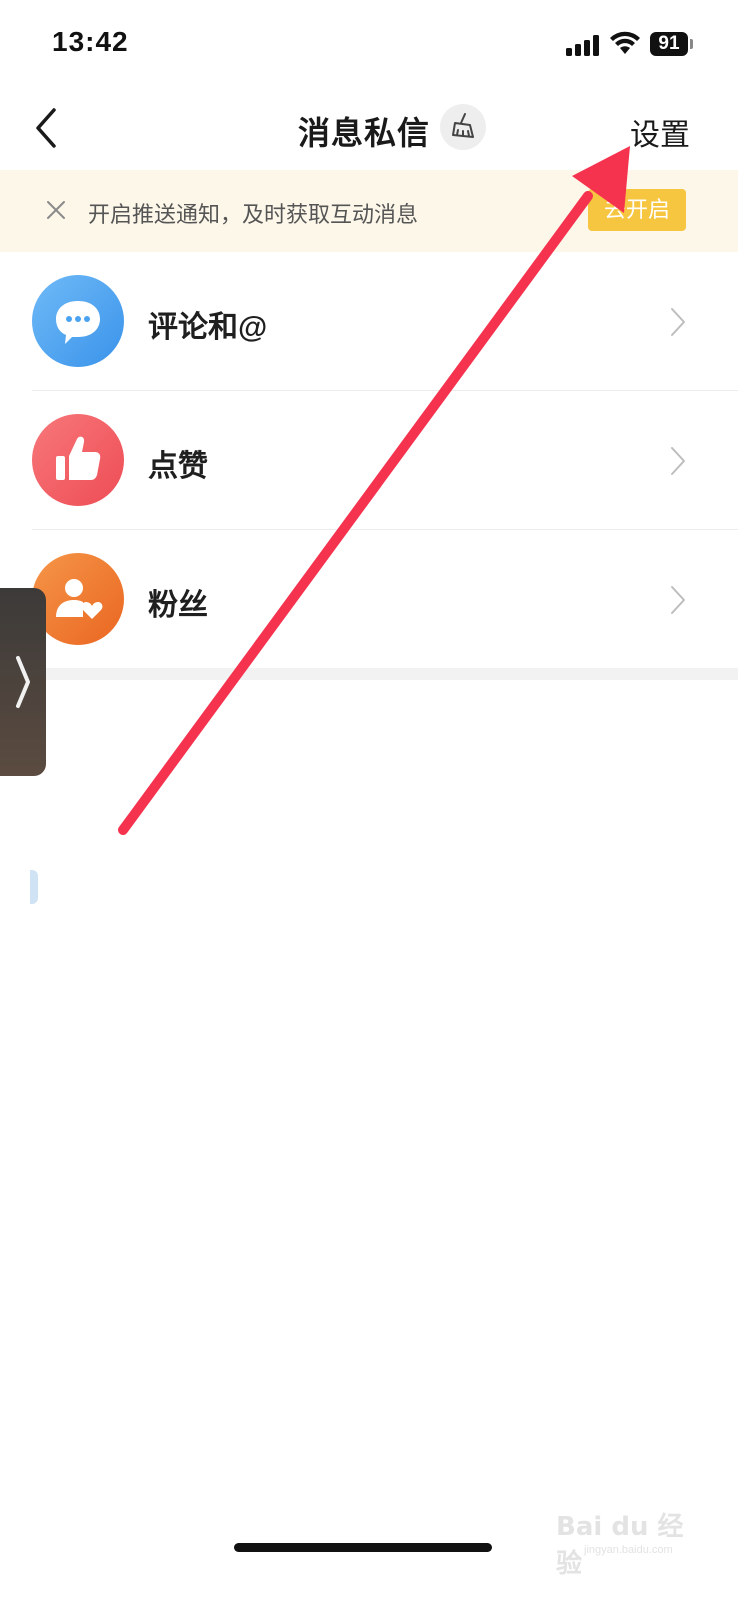 This screenshot has width=738, height=1600. Describe the element at coordinates (208, 327) in the screenshot. I see `list-item-label: 评论和@` at that location.